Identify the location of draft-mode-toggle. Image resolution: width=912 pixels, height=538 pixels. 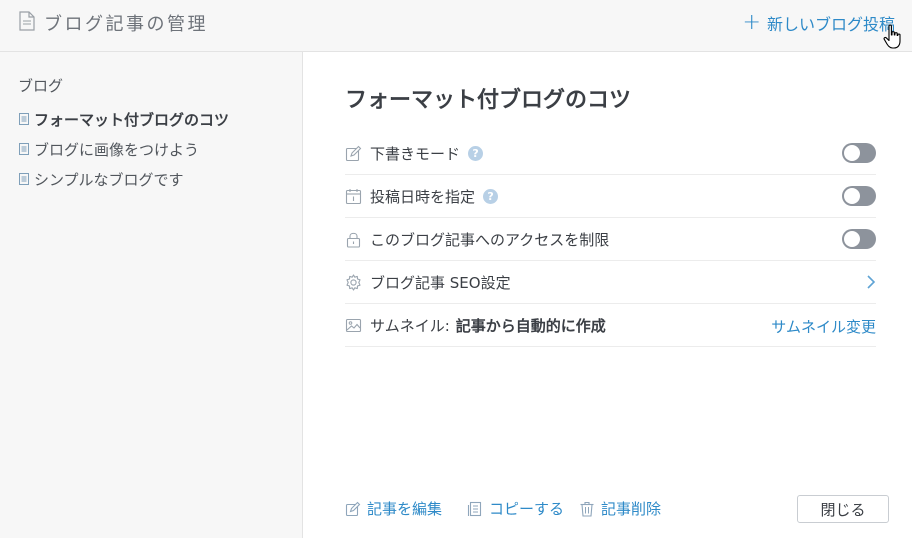
(859, 153).